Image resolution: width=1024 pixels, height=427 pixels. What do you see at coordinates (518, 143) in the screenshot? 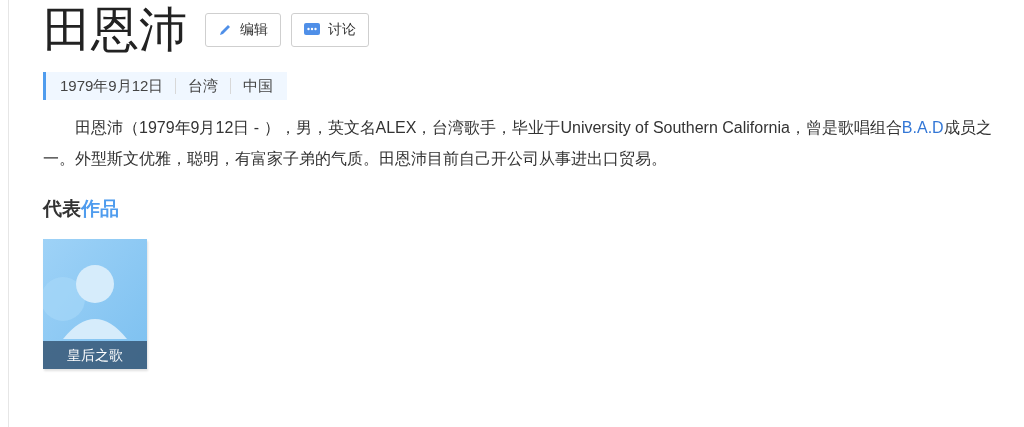
I see `summary-paragraph: 田恩沛（1979年9月12日 - ），男，英文名ALEX，台湾歌手，毕业于University of Southern California，曾是歌唱组合B.A.D成员之一。外型斯文优雅，聪明，有富家子弟的气质。田恩沛目前自己开公司从事进出口贸易。` at bounding box center [518, 143].